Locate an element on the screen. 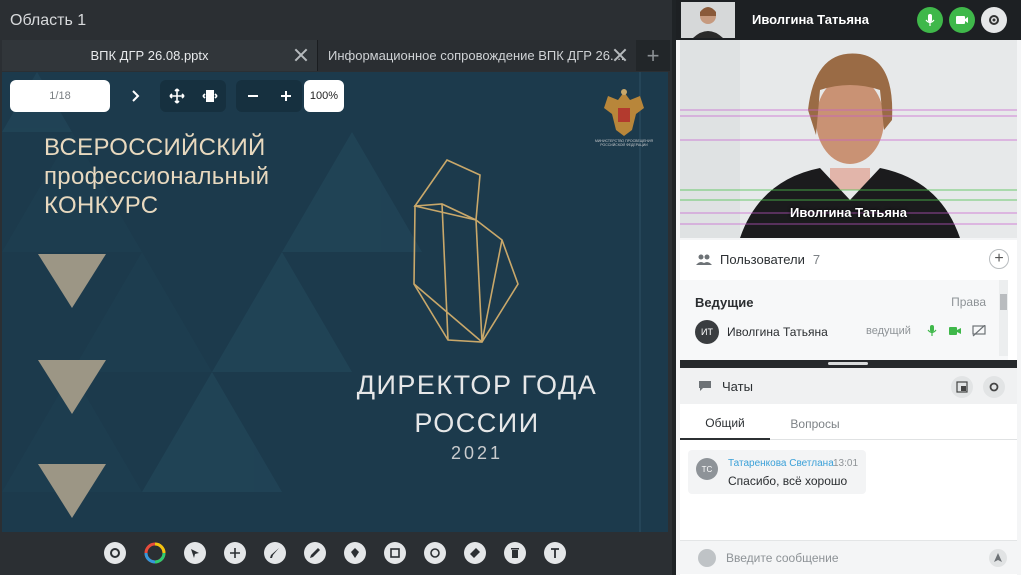 The width and height of the screenshot is (1021, 575). pan-button is located at coordinates (176, 96).